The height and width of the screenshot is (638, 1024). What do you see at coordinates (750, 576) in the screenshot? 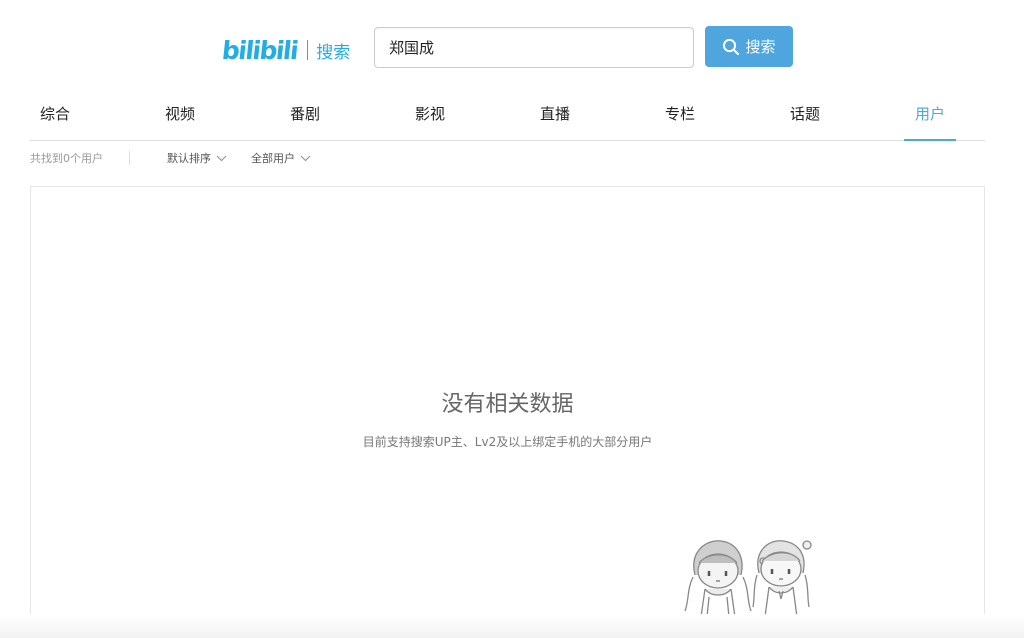
I see `empty-state-illustration` at bounding box center [750, 576].